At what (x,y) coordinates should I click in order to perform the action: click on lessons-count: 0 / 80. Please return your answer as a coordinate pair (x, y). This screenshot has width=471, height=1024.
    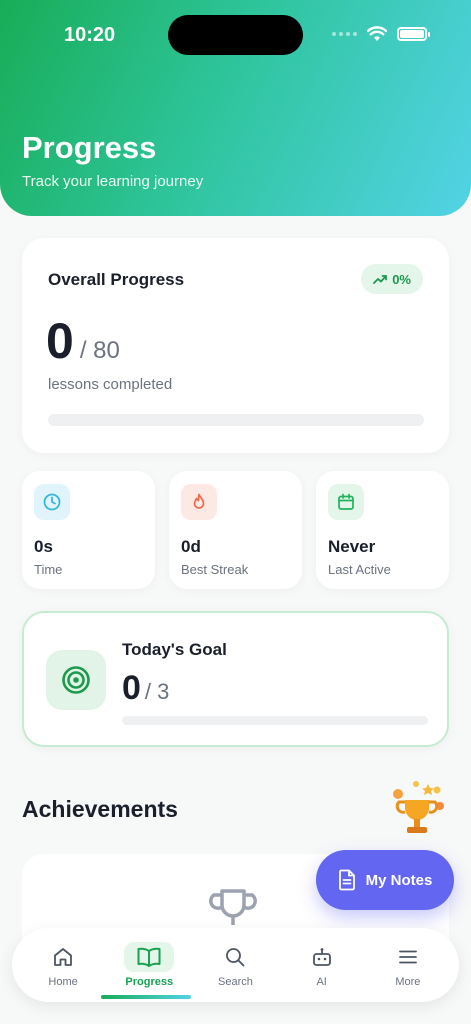
    Looking at the image, I should click on (83, 341).